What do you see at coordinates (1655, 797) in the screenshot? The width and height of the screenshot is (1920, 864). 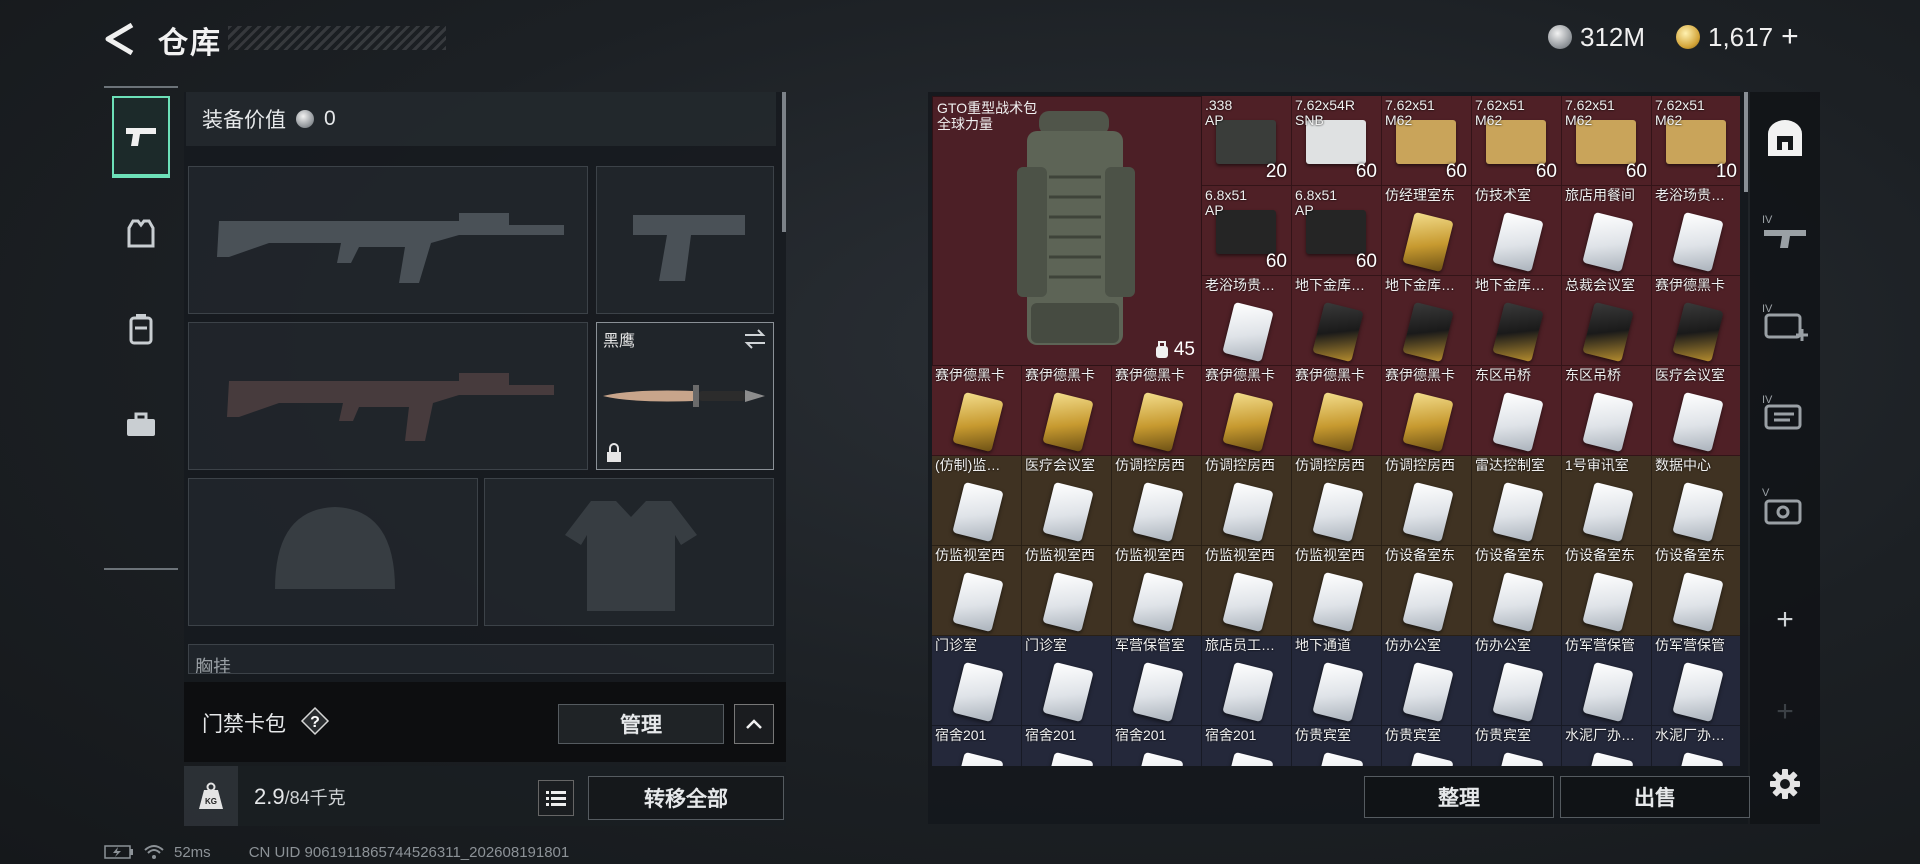 I see `sell-button: 出售` at bounding box center [1655, 797].